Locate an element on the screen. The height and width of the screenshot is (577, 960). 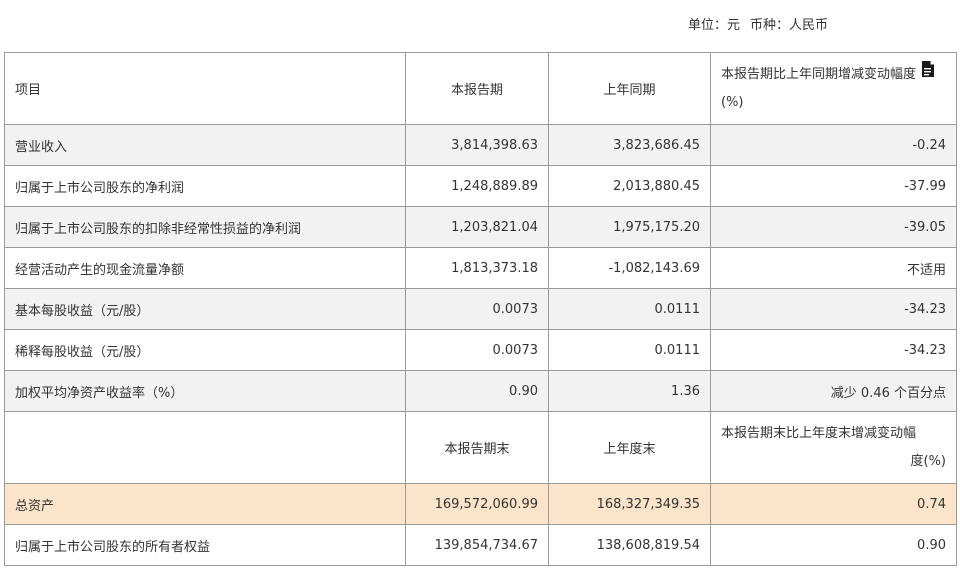
row-change: 减少 0.46 个百分点 is located at coordinates (833, 391).